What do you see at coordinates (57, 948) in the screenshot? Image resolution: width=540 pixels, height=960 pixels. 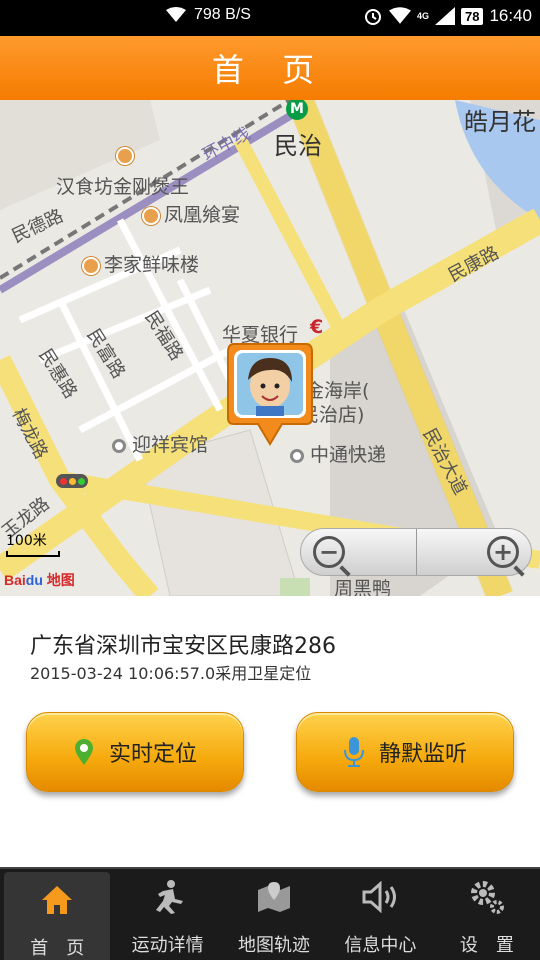 I see `nav-home-label: 首 页` at bounding box center [57, 948].